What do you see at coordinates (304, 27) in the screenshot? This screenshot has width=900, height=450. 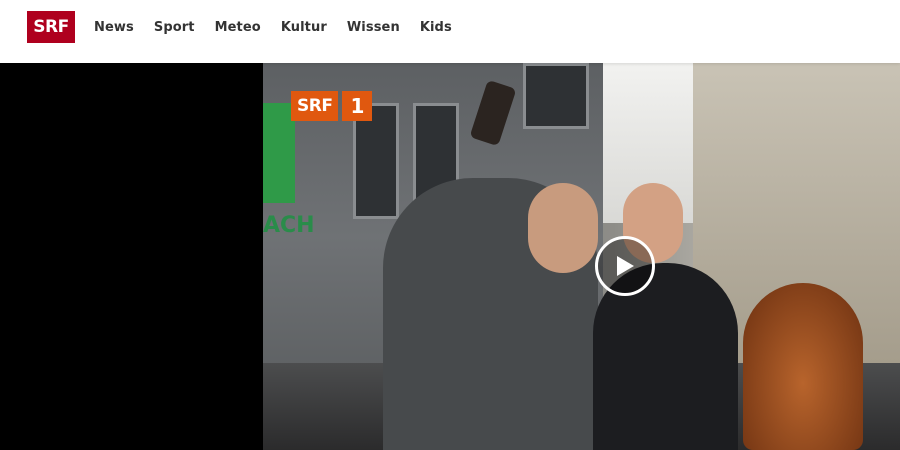 I see `nav-item-kultur: Kultur` at bounding box center [304, 27].